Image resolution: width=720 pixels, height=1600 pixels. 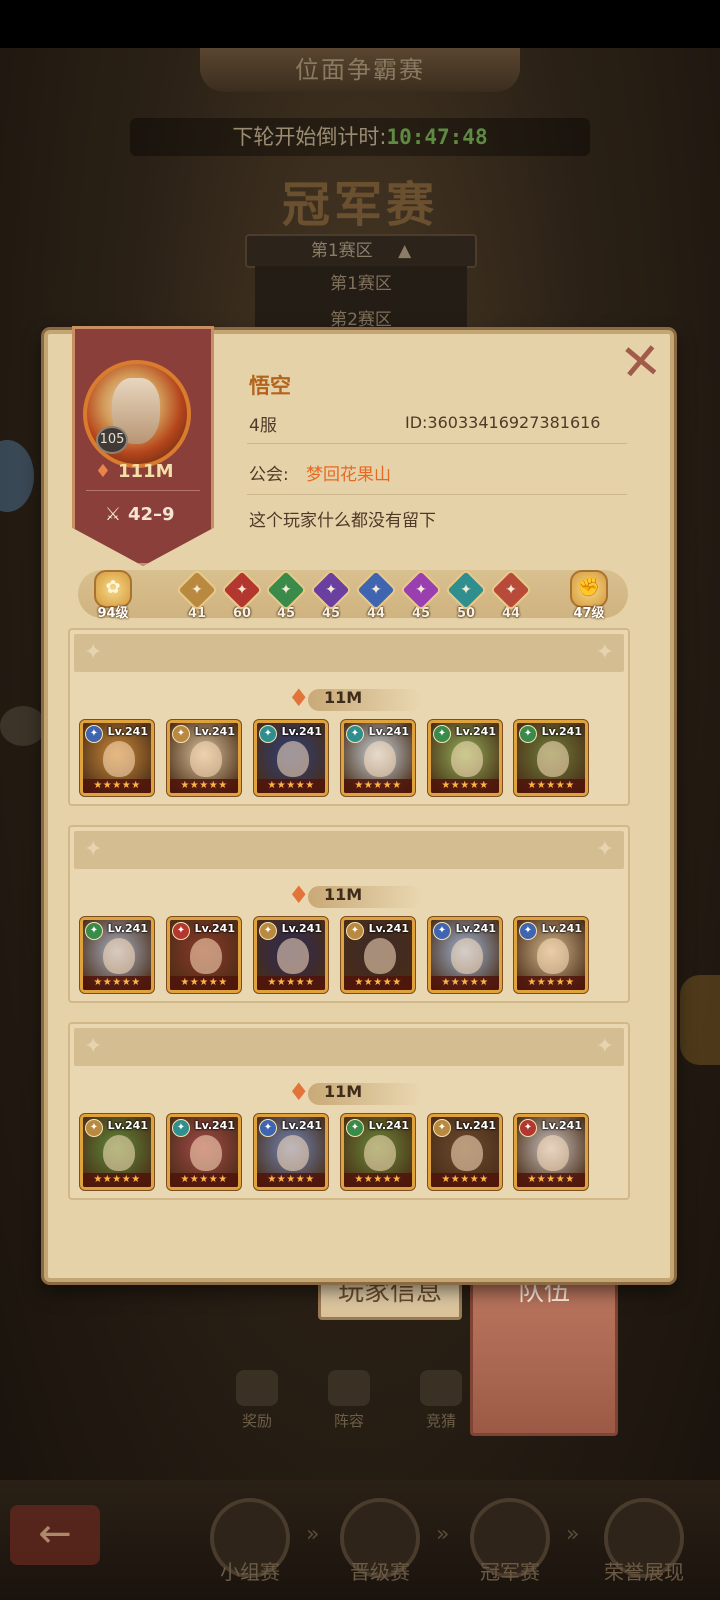 I want to click on guild-name-link: 梦回花果山, so click(x=348, y=472).